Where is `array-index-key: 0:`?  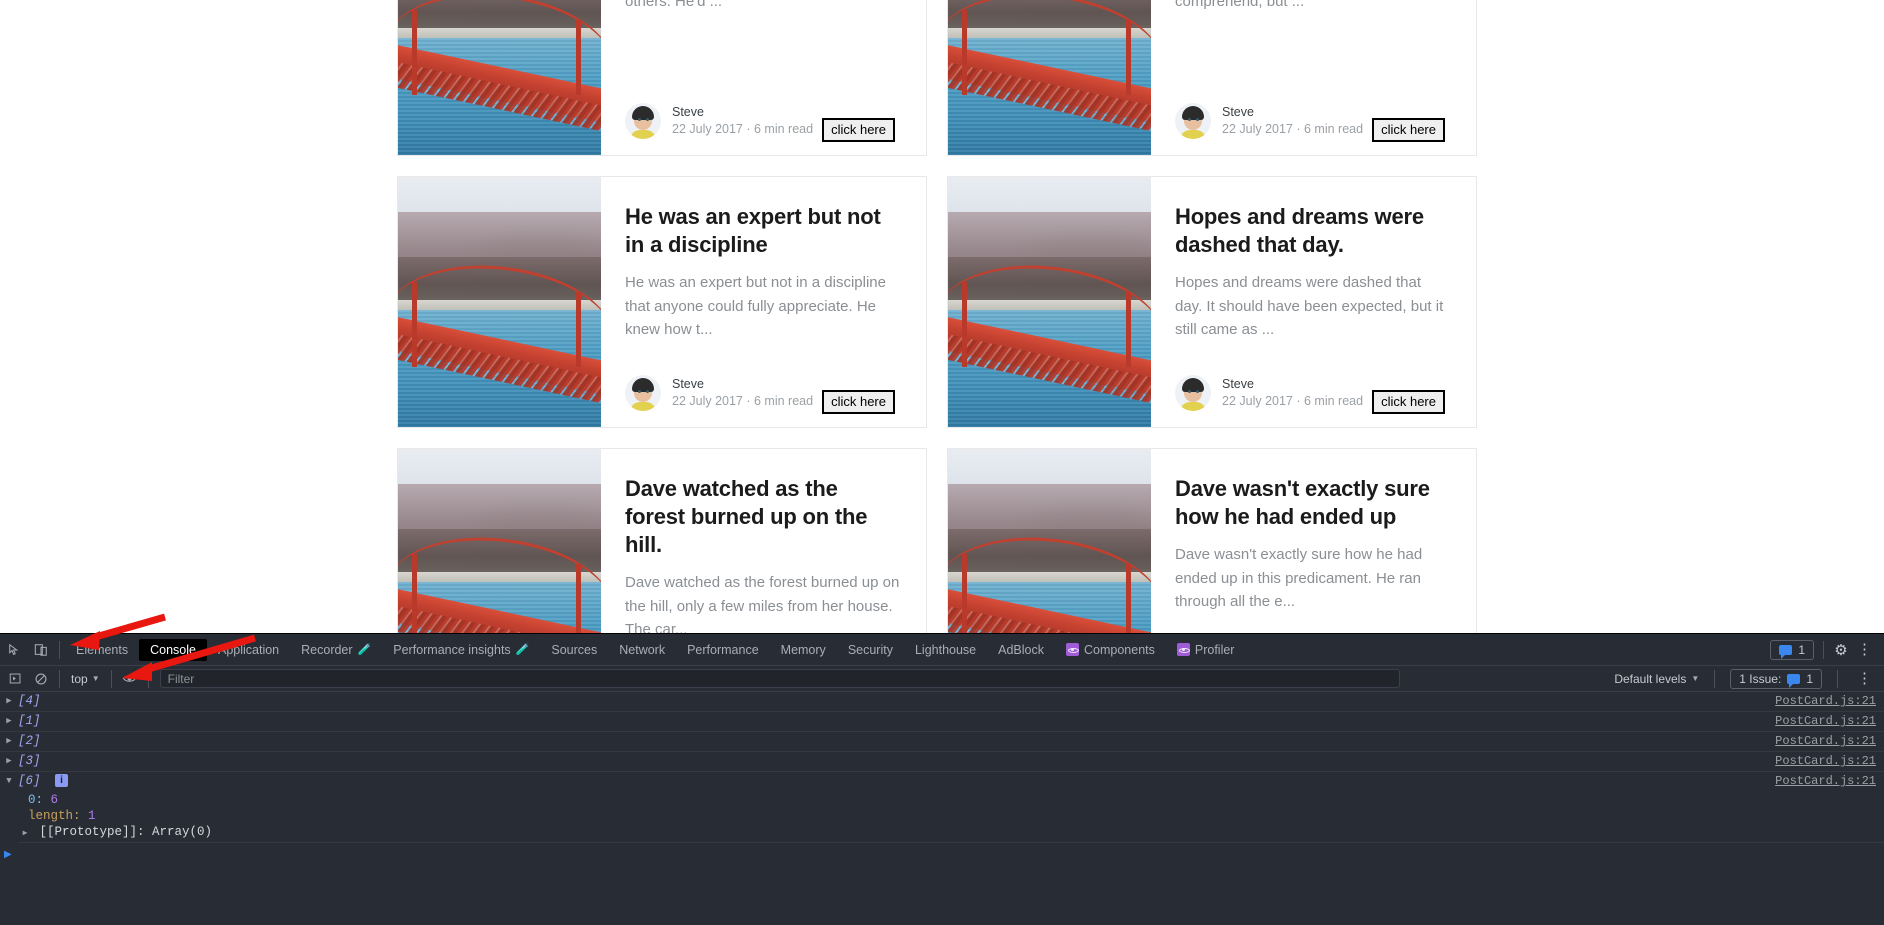
array-index-key: 0: is located at coordinates (36, 800).